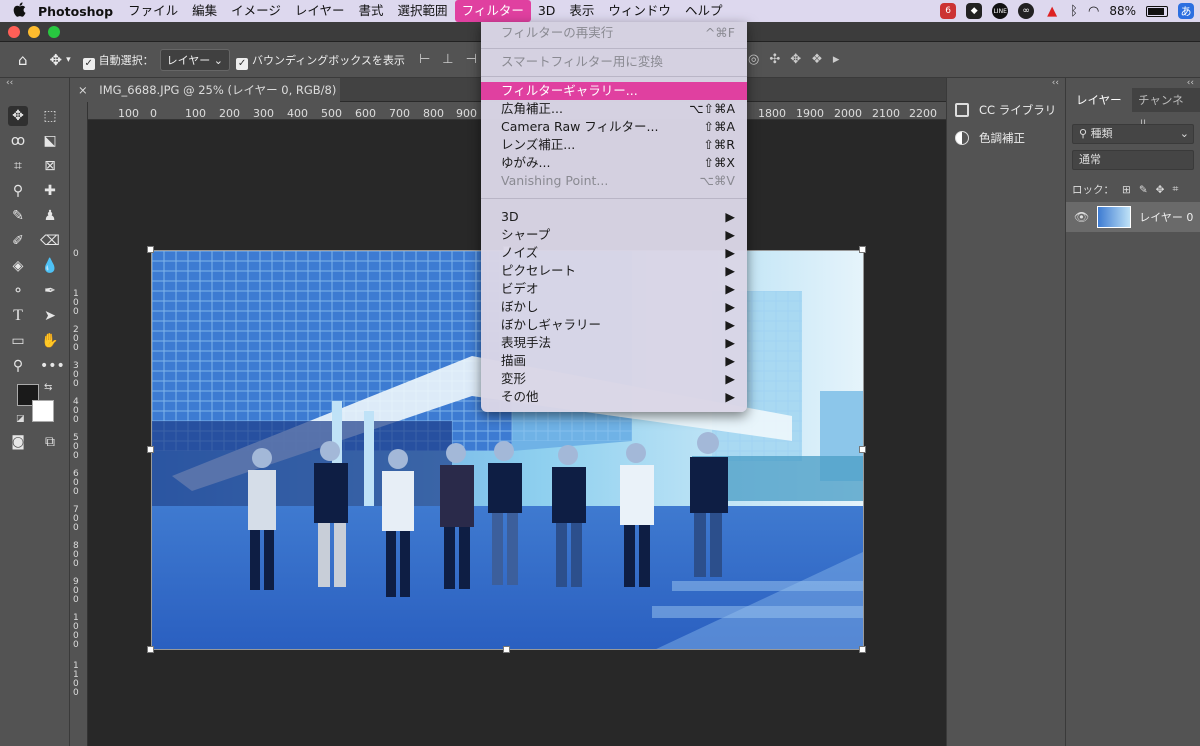 This screenshot has width=1200, height=746. Describe the element at coordinates (614, 181) in the screenshot. I see `menu-item-vanishing-point: Vanishing Point... ⌥⌘V` at that location.